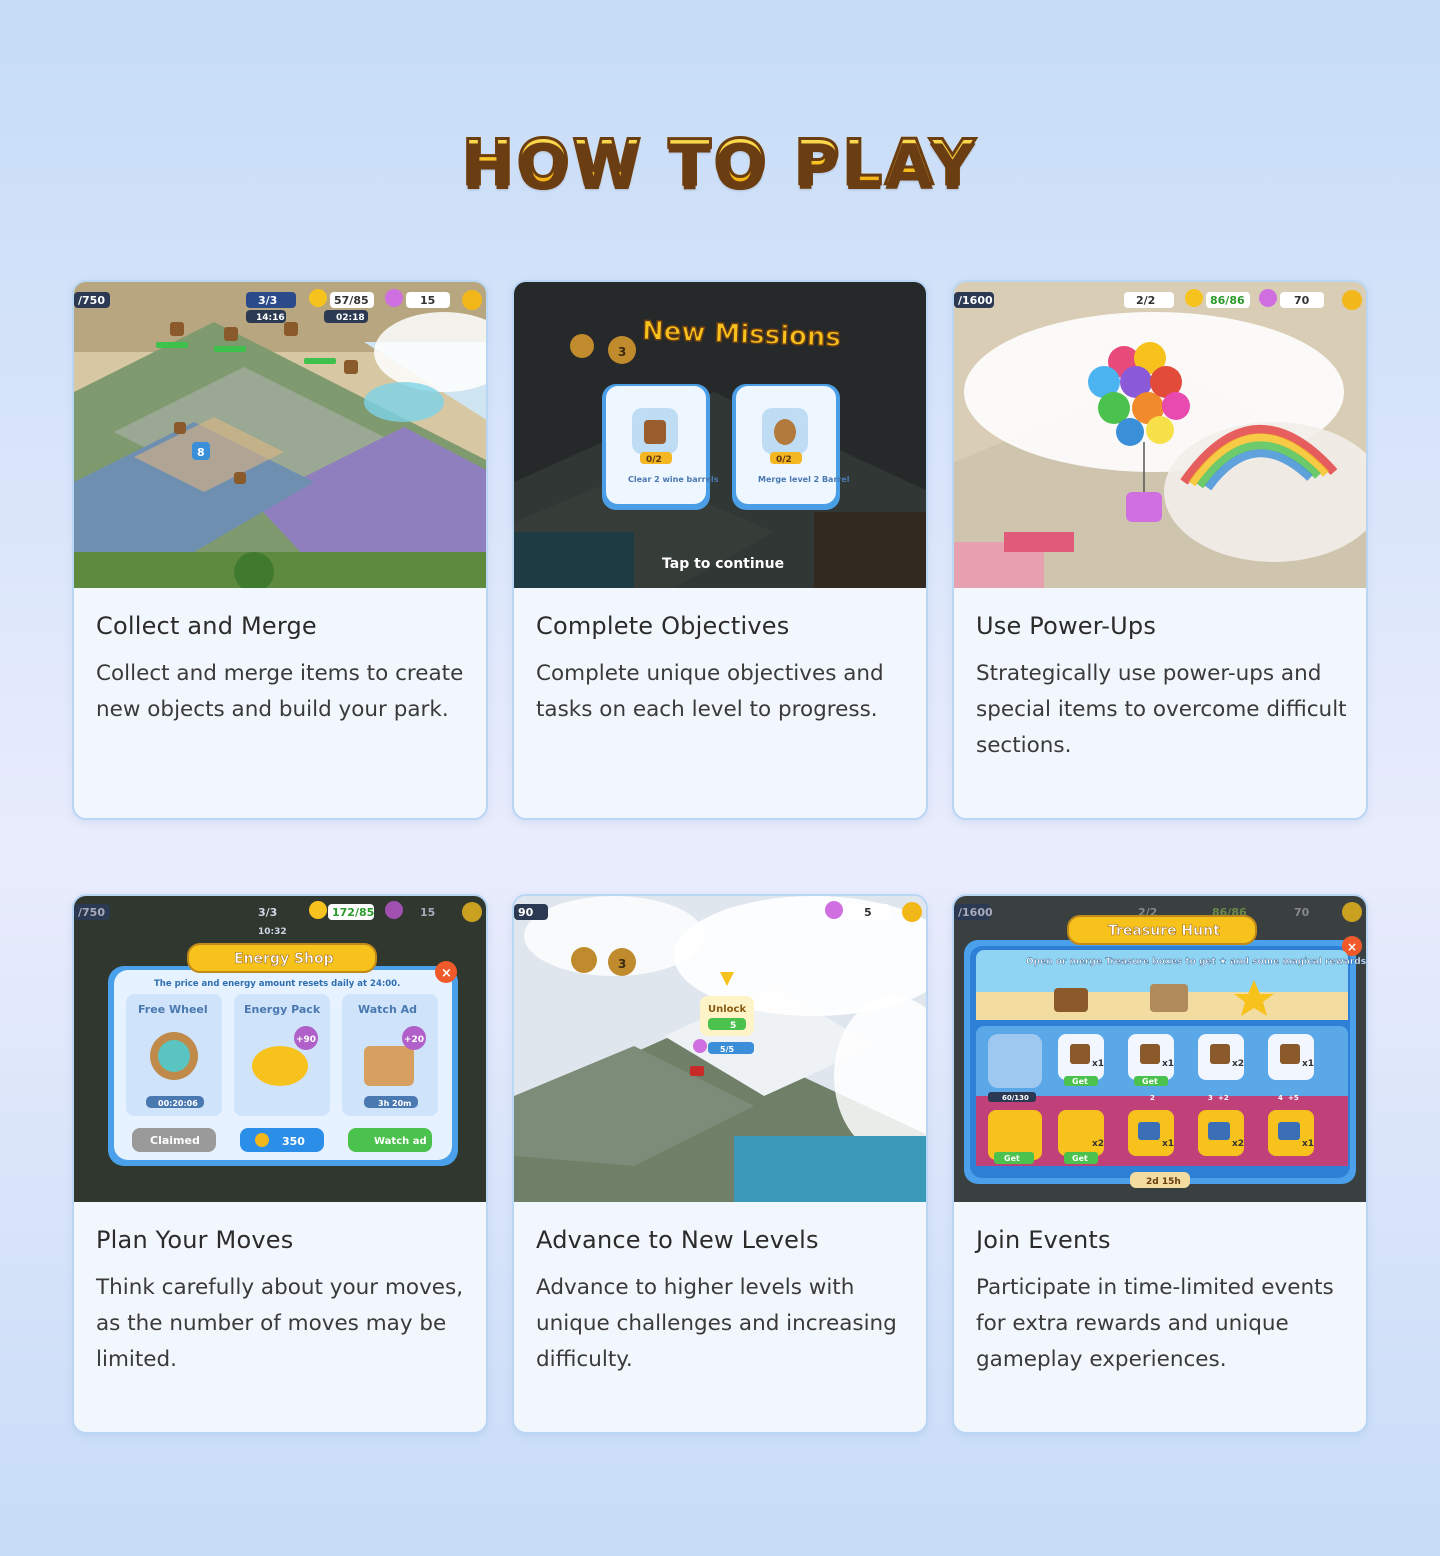 The height and width of the screenshot is (1556, 1440). What do you see at coordinates (400, 1141) in the screenshot?
I see `watch-ad-button-label: Watch ad` at bounding box center [400, 1141].